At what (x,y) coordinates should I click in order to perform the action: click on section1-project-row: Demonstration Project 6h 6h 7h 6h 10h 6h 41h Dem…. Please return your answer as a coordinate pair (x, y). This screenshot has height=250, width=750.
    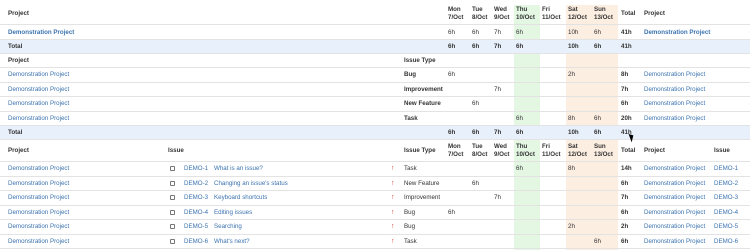
    Looking at the image, I should click on (375, 32).